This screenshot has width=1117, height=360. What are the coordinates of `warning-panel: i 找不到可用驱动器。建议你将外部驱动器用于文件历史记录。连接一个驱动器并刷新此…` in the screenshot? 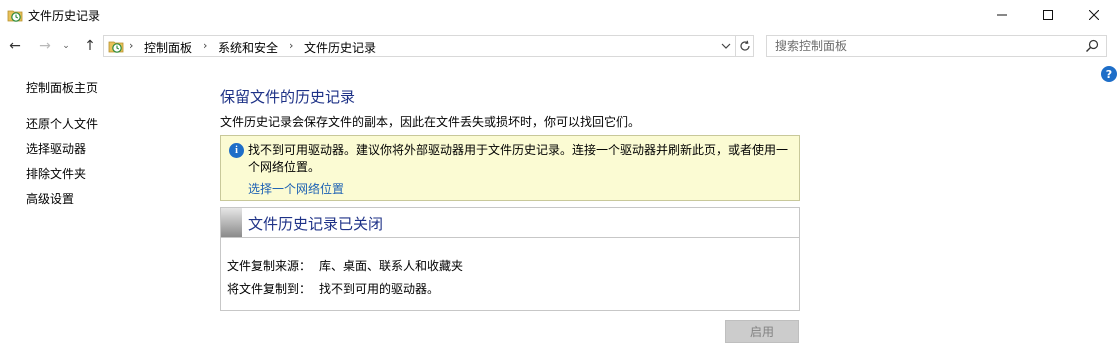 It's located at (510, 168).